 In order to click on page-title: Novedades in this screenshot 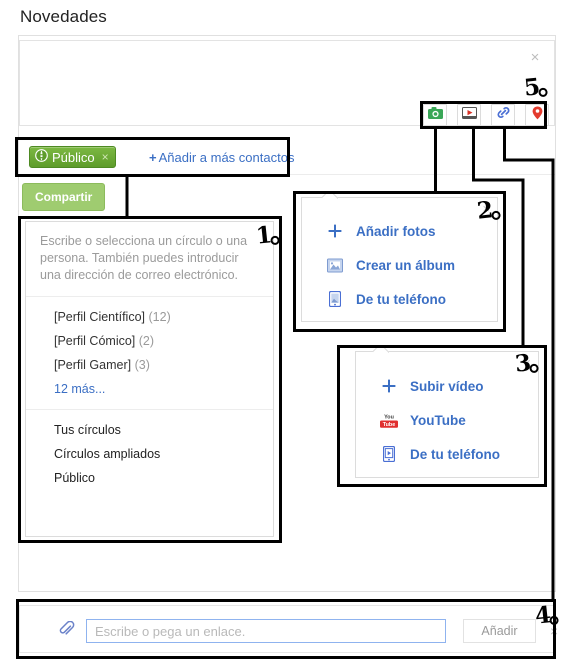, I will do `click(63, 16)`.